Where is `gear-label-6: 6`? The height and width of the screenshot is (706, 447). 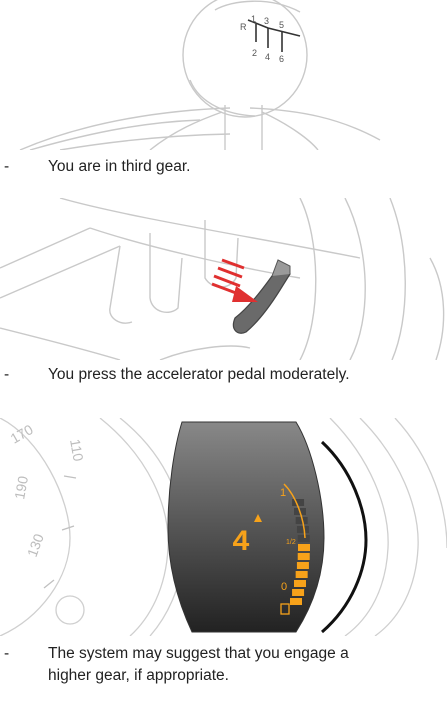 gear-label-6: 6 is located at coordinates (281, 59).